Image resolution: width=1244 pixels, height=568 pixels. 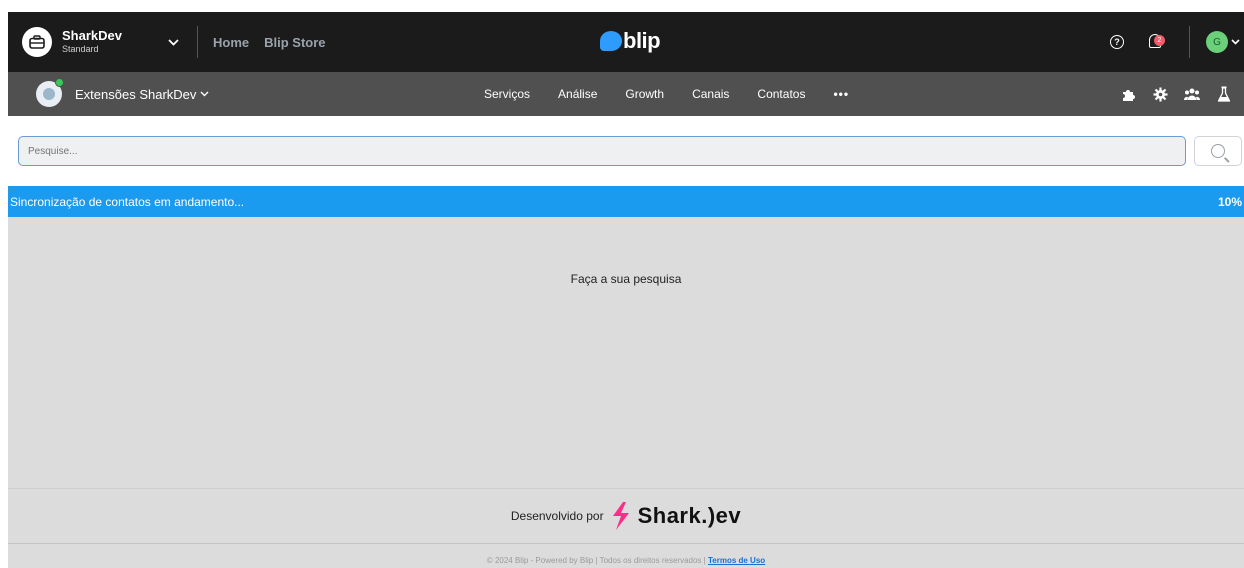 What do you see at coordinates (1224, 94) in the screenshot?
I see `flask-icon` at bounding box center [1224, 94].